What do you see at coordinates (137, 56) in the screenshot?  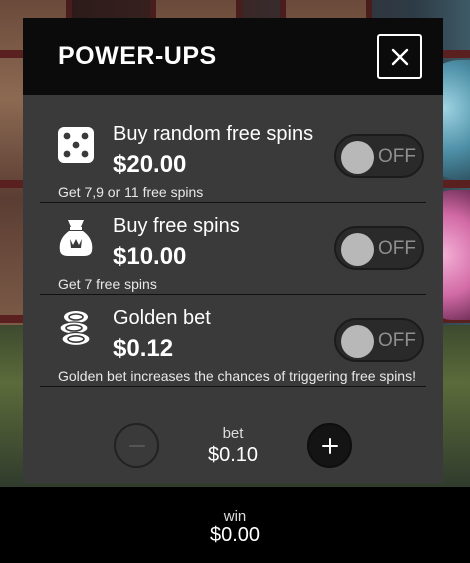 I see `panel-title: POWER-UPS` at bounding box center [137, 56].